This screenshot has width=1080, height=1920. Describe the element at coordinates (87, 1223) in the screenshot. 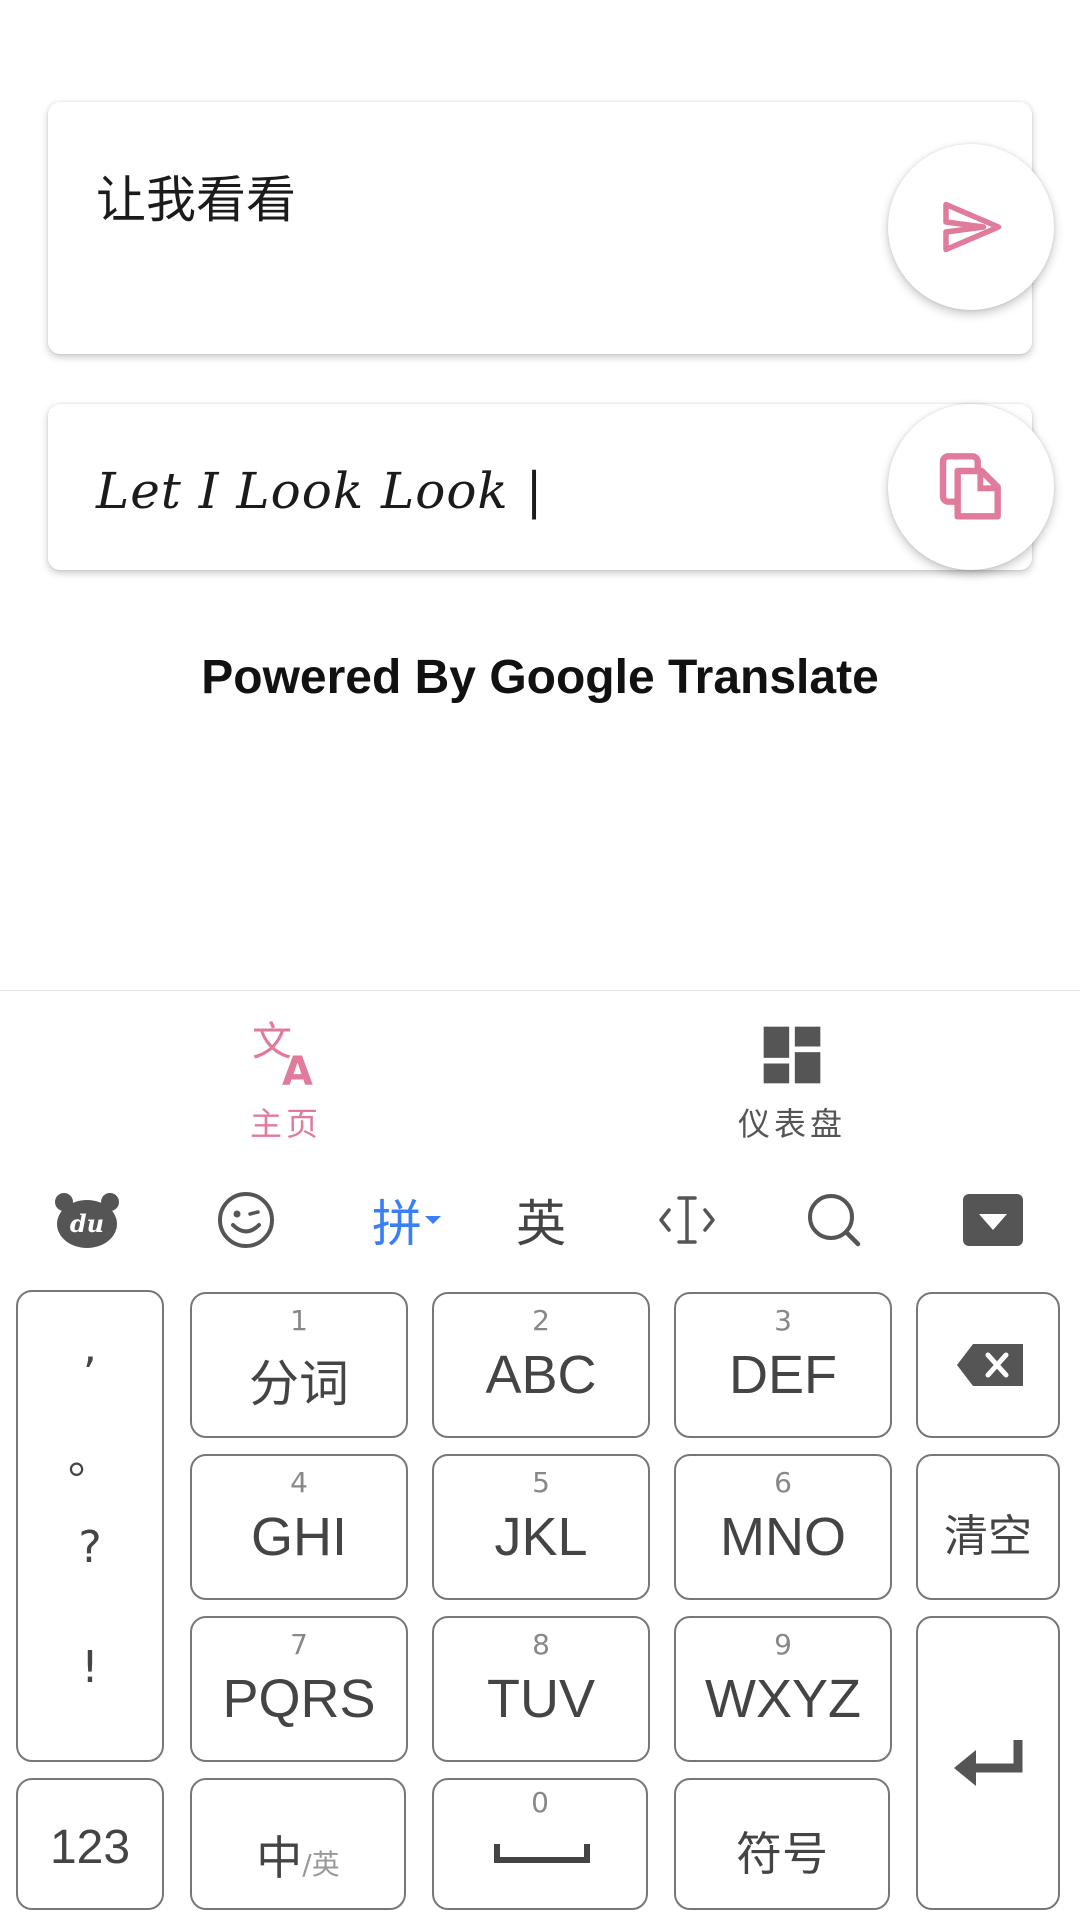

I see `svg-text: du` at that location.